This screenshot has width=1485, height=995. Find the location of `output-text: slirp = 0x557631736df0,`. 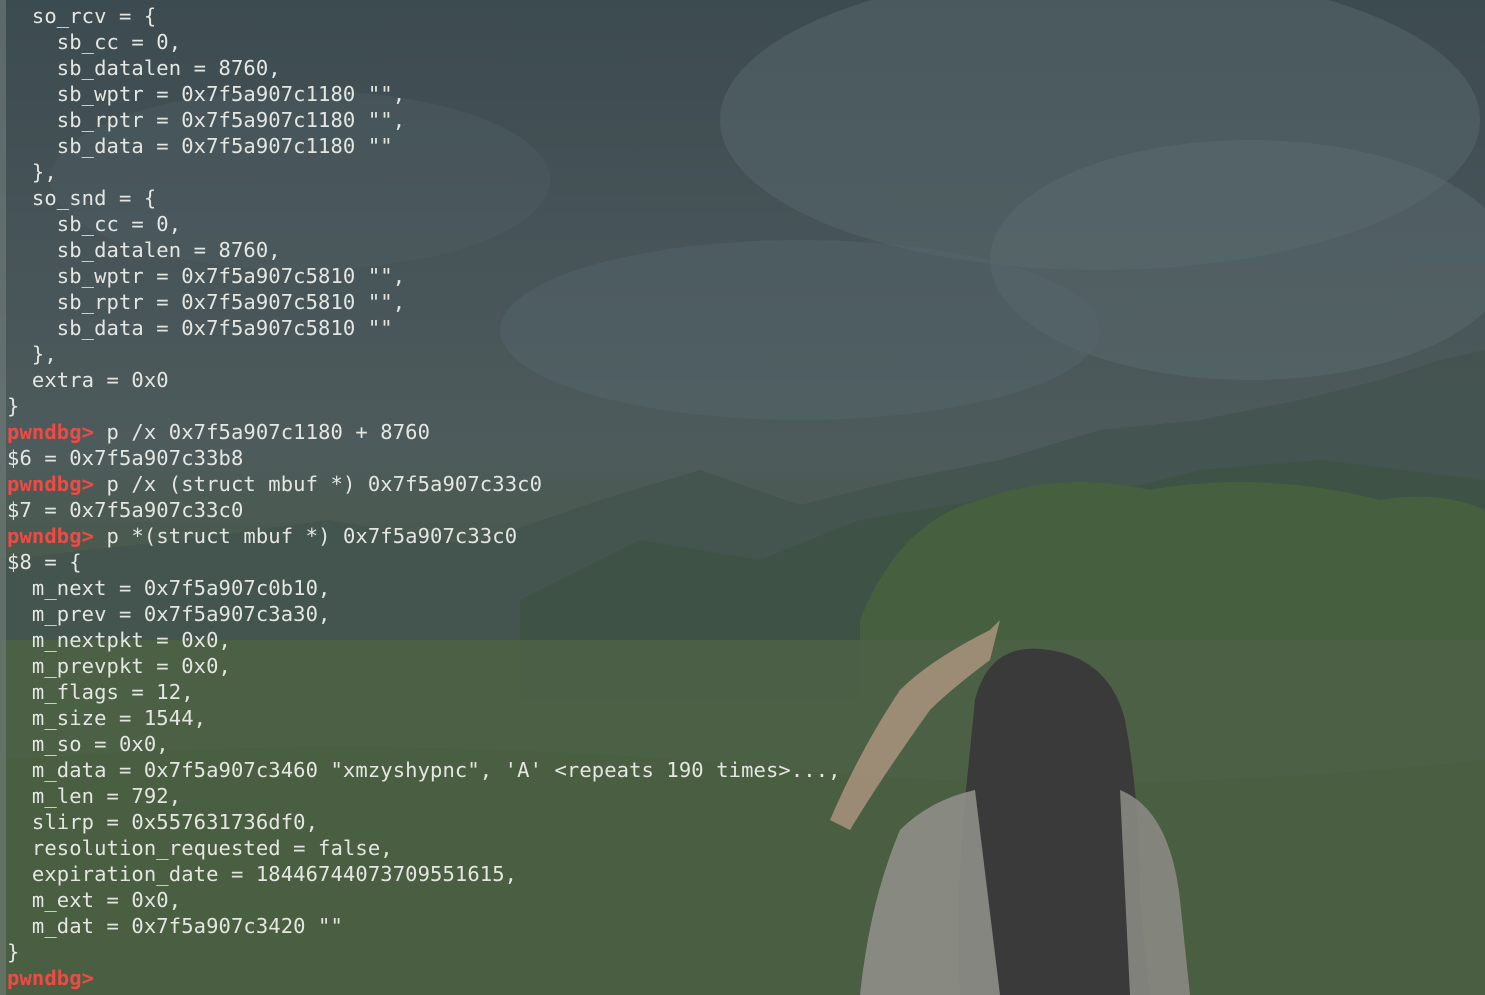

output-text: slirp = 0x557631736df0, is located at coordinates (163, 822).